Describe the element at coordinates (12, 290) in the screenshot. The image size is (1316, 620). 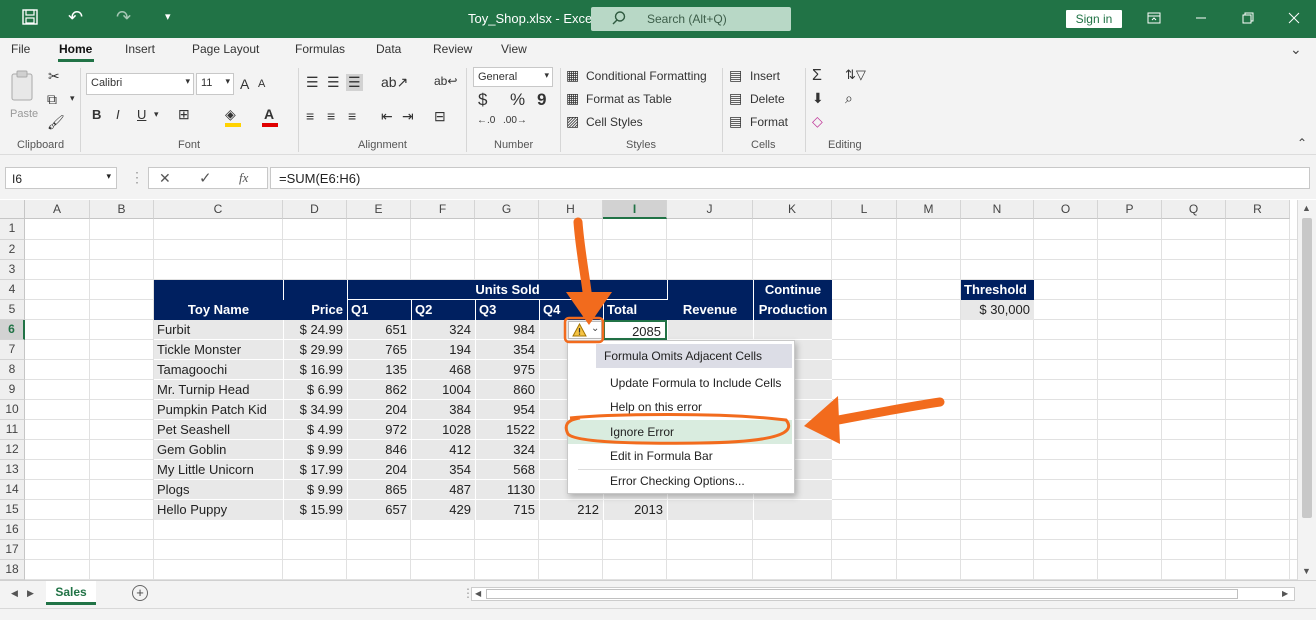
I see `row-header-4: 4` at that location.